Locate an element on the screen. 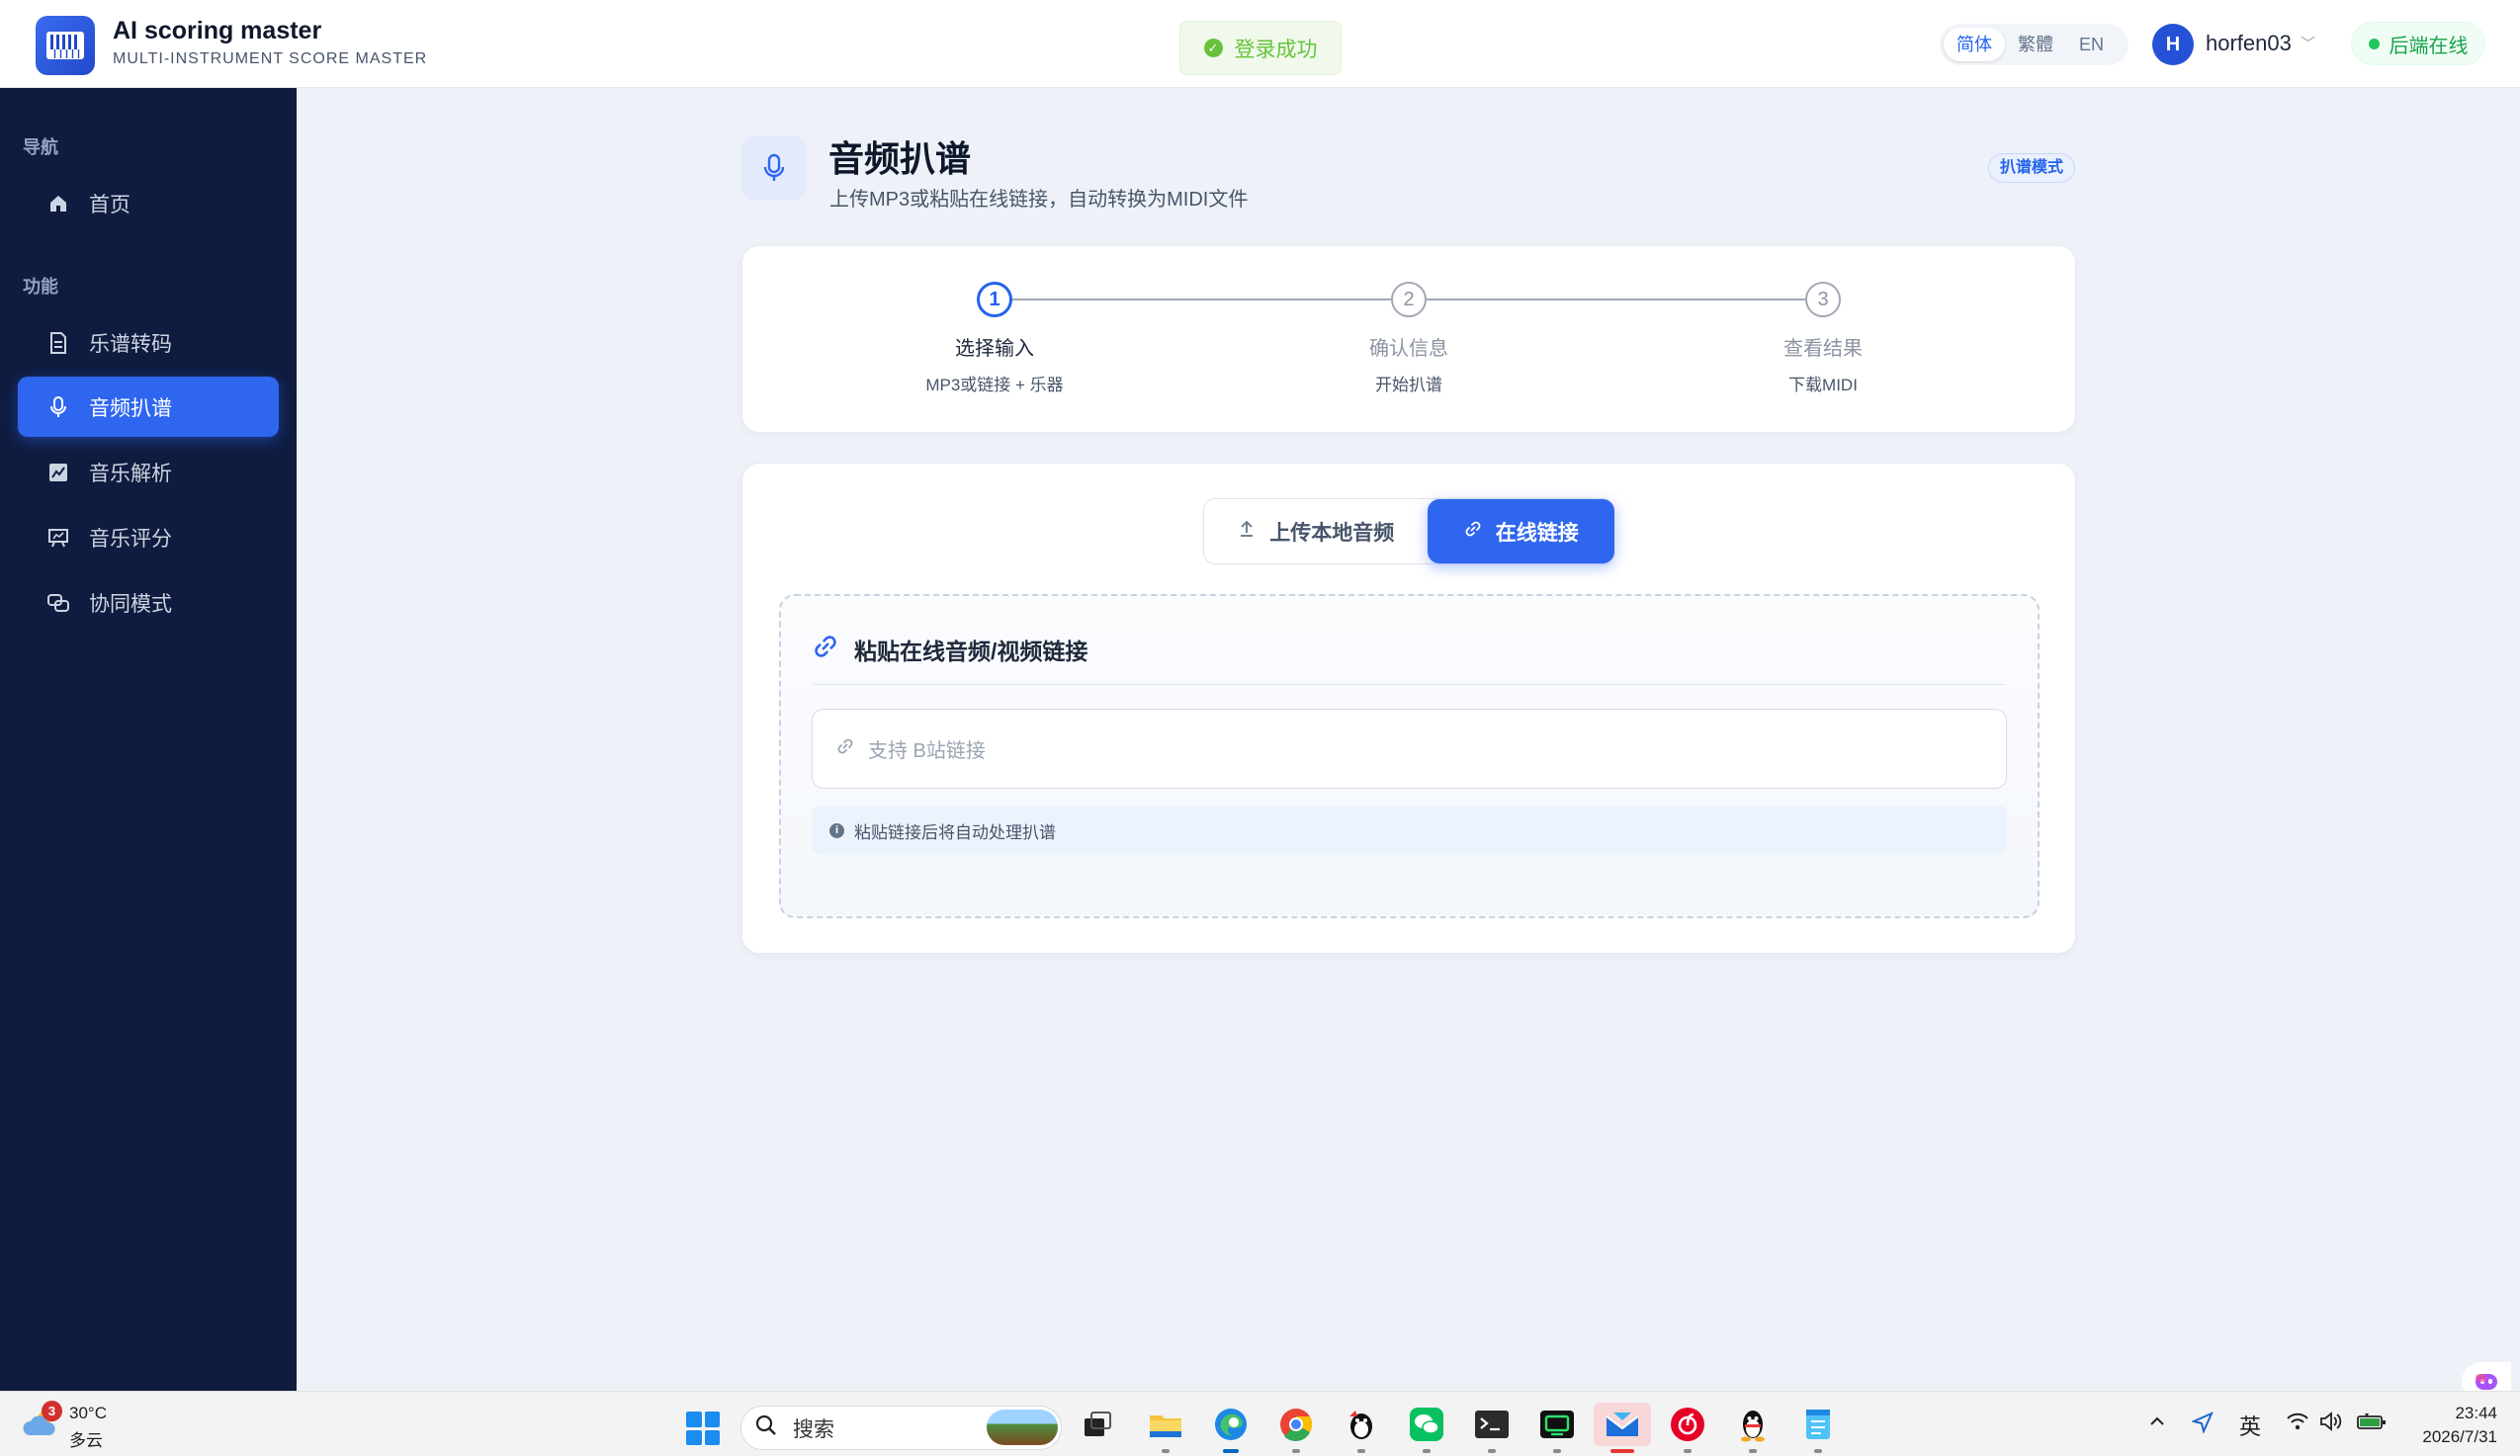  sidebar-section-features: 功能 is located at coordinates (40, 287).